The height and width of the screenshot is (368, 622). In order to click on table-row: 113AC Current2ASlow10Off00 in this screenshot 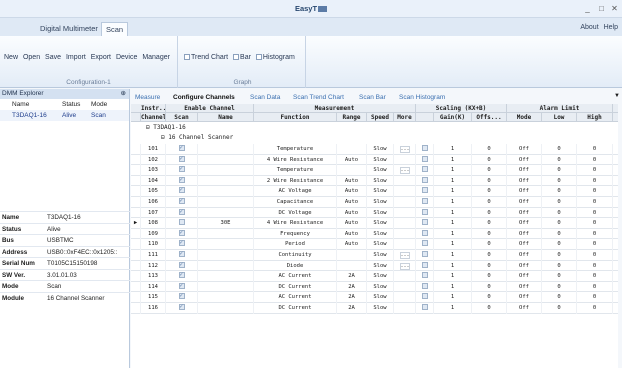, I will do `click(374, 276)`.